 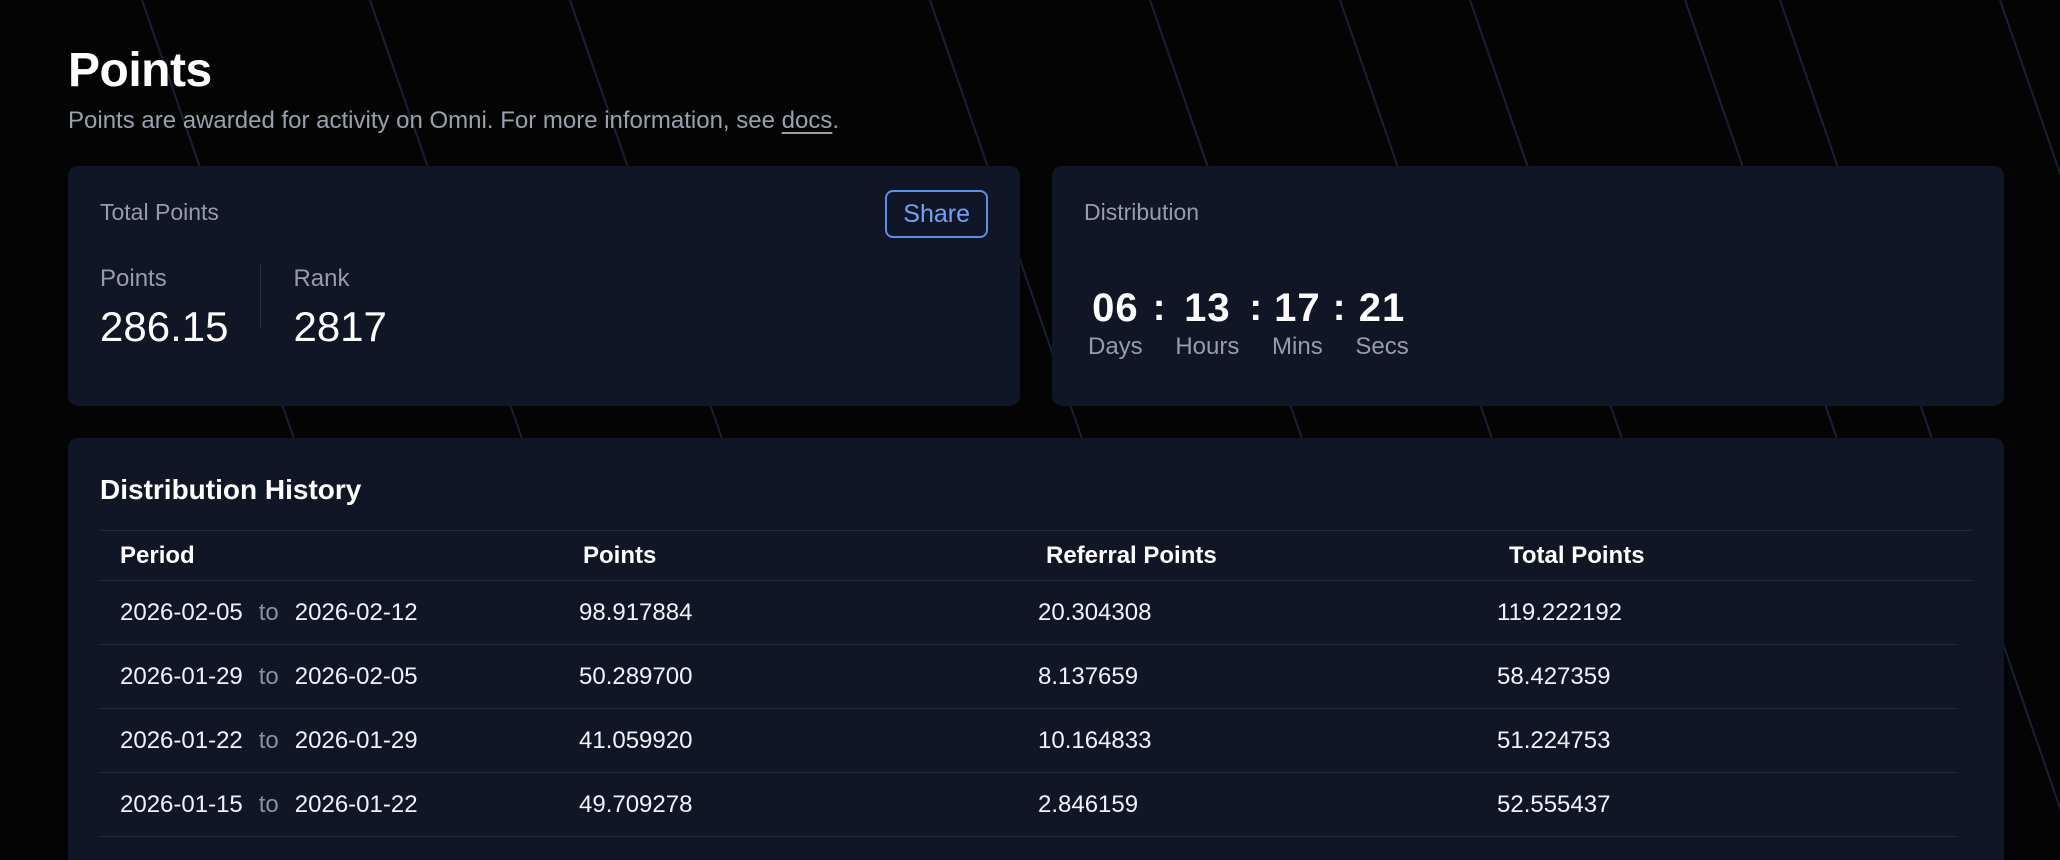 I want to click on countdown-mins: 17 Mins, so click(x=1297, y=324).